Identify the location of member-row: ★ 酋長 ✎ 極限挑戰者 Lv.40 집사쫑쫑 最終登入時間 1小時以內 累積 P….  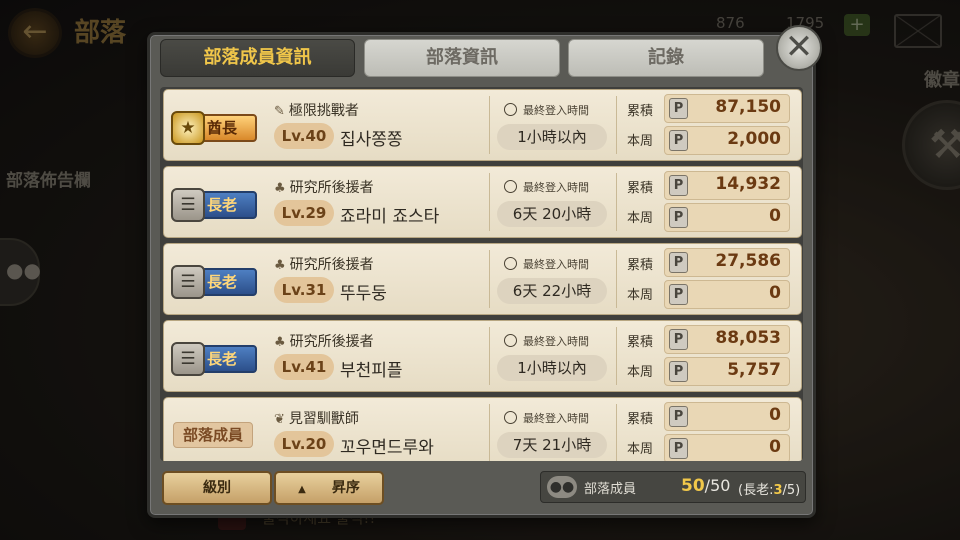
(482, 125).